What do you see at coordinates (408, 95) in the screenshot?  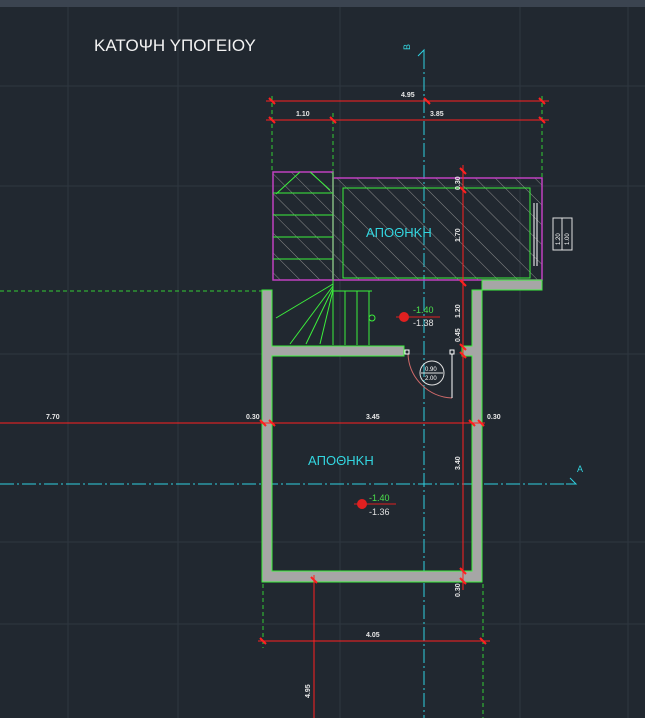 I see `dim-top-total: 4.95` at bounding box center [408, 95].